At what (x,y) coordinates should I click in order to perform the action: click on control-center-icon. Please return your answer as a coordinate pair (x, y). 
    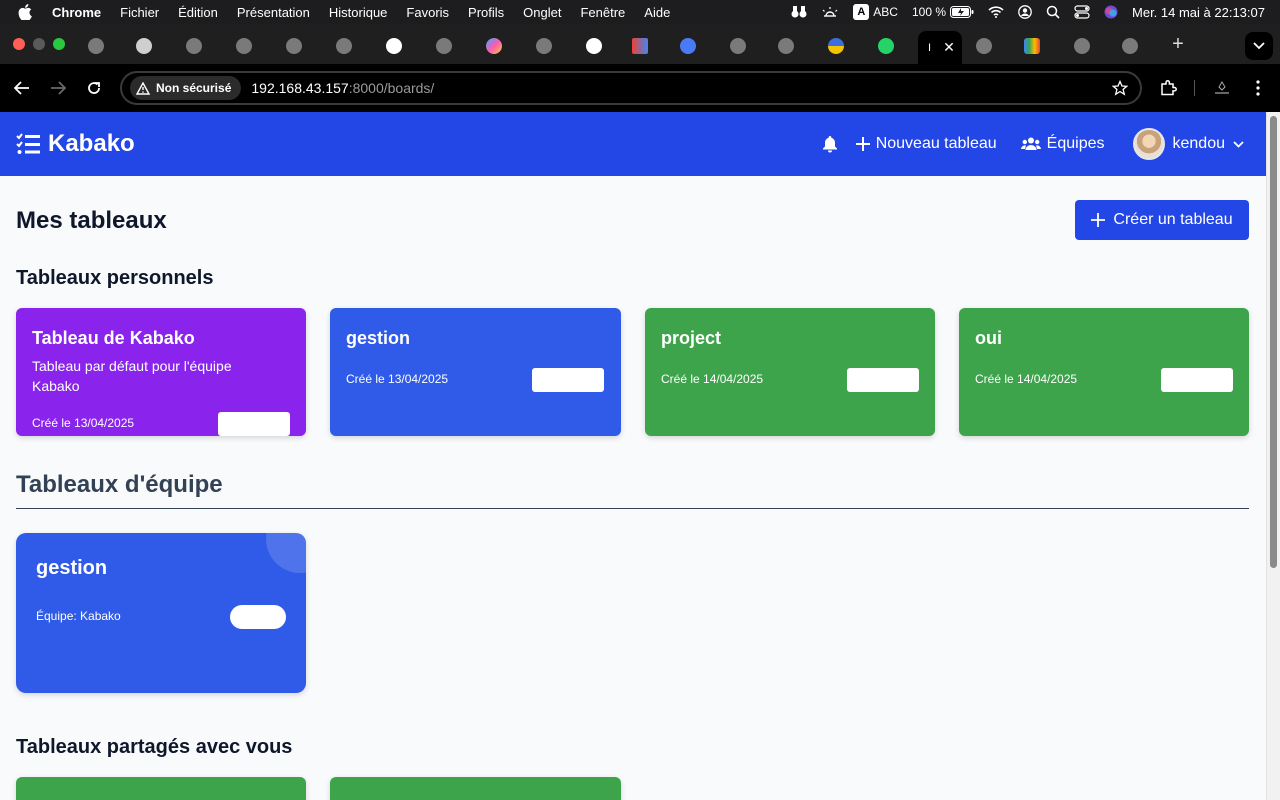
    Looking at the image, I should click on (1082, 12).